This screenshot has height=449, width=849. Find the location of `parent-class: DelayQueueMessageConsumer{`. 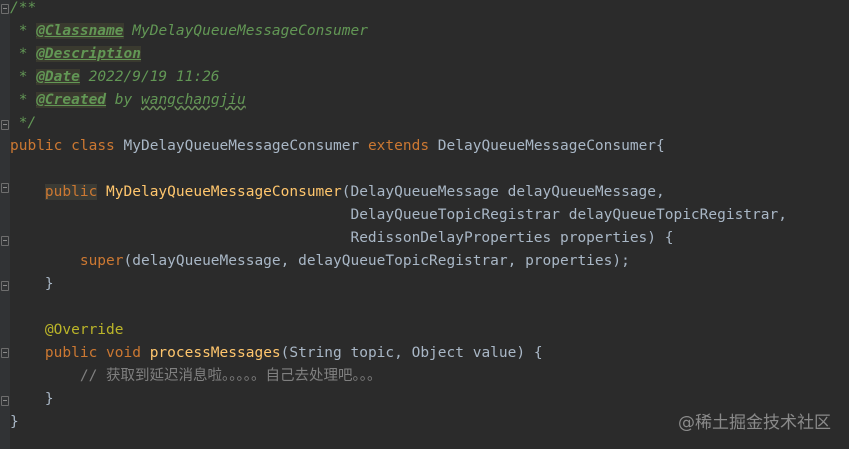

parent-class: DelayQueueMessageConsumer{ is located at coordinates (551, 146).